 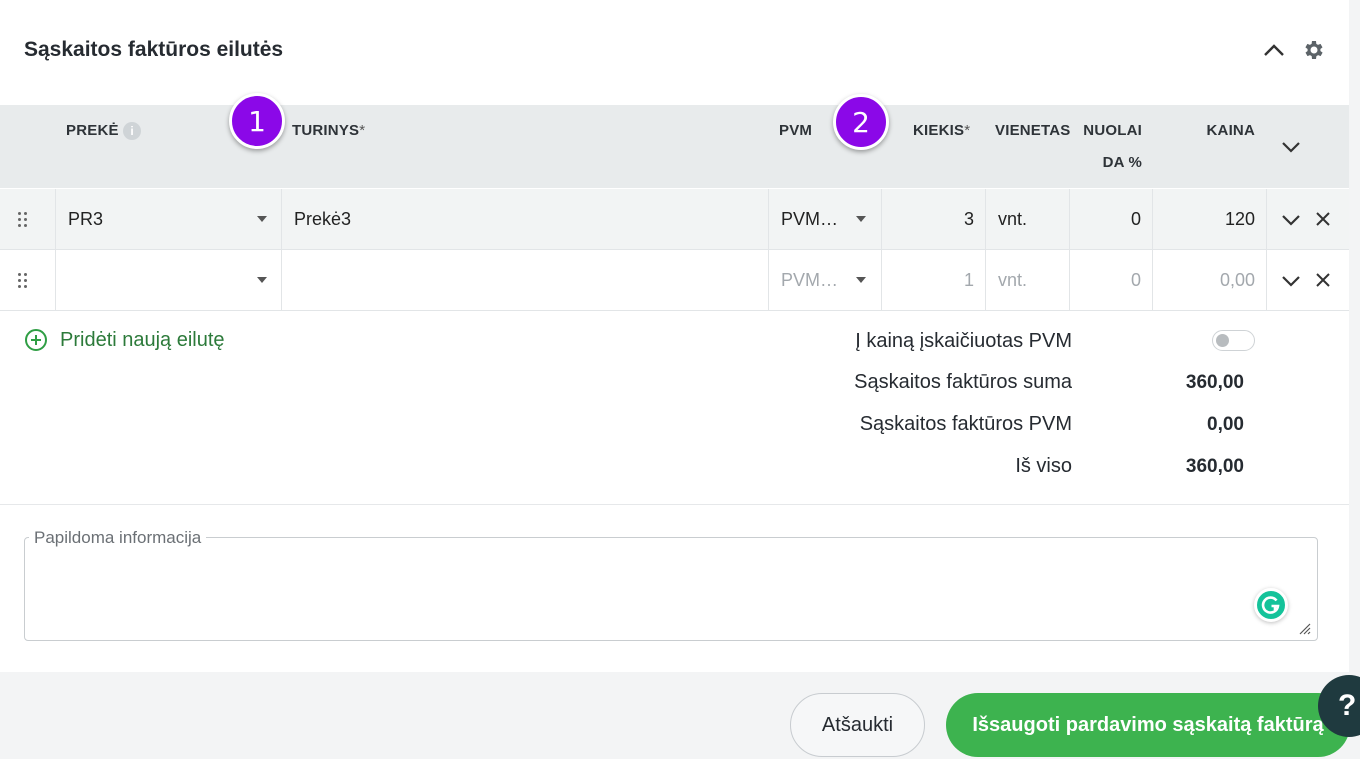 I want to click on product-value: PR3, so click(x=86, y=218).